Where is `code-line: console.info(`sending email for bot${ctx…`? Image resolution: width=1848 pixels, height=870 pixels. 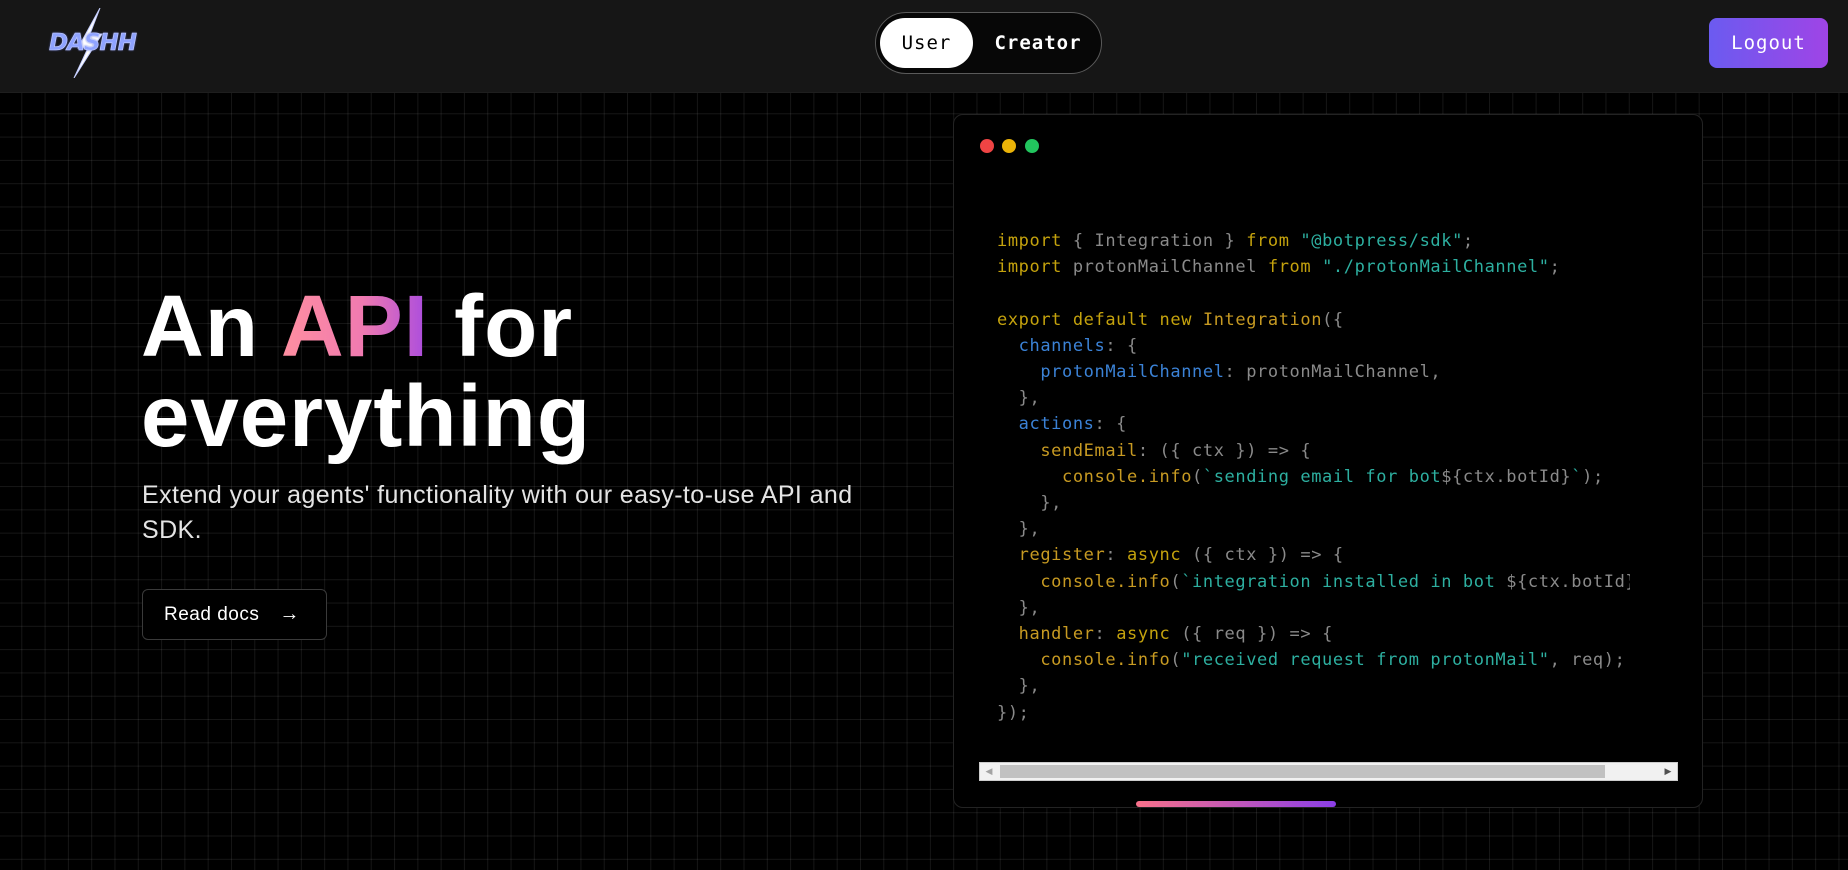
code-line: console.info(`sending email for bot${ctx… is located at coordinates (1313, 477).